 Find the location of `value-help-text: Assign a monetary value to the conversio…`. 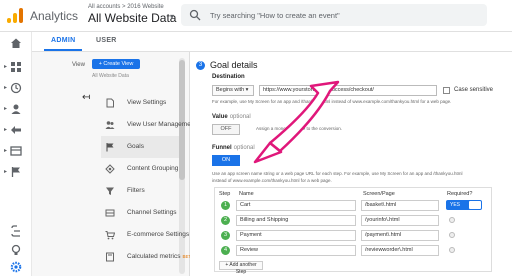

value-help-text: Assign a monetary value to the conversio… is located at coordinates (299, 128).